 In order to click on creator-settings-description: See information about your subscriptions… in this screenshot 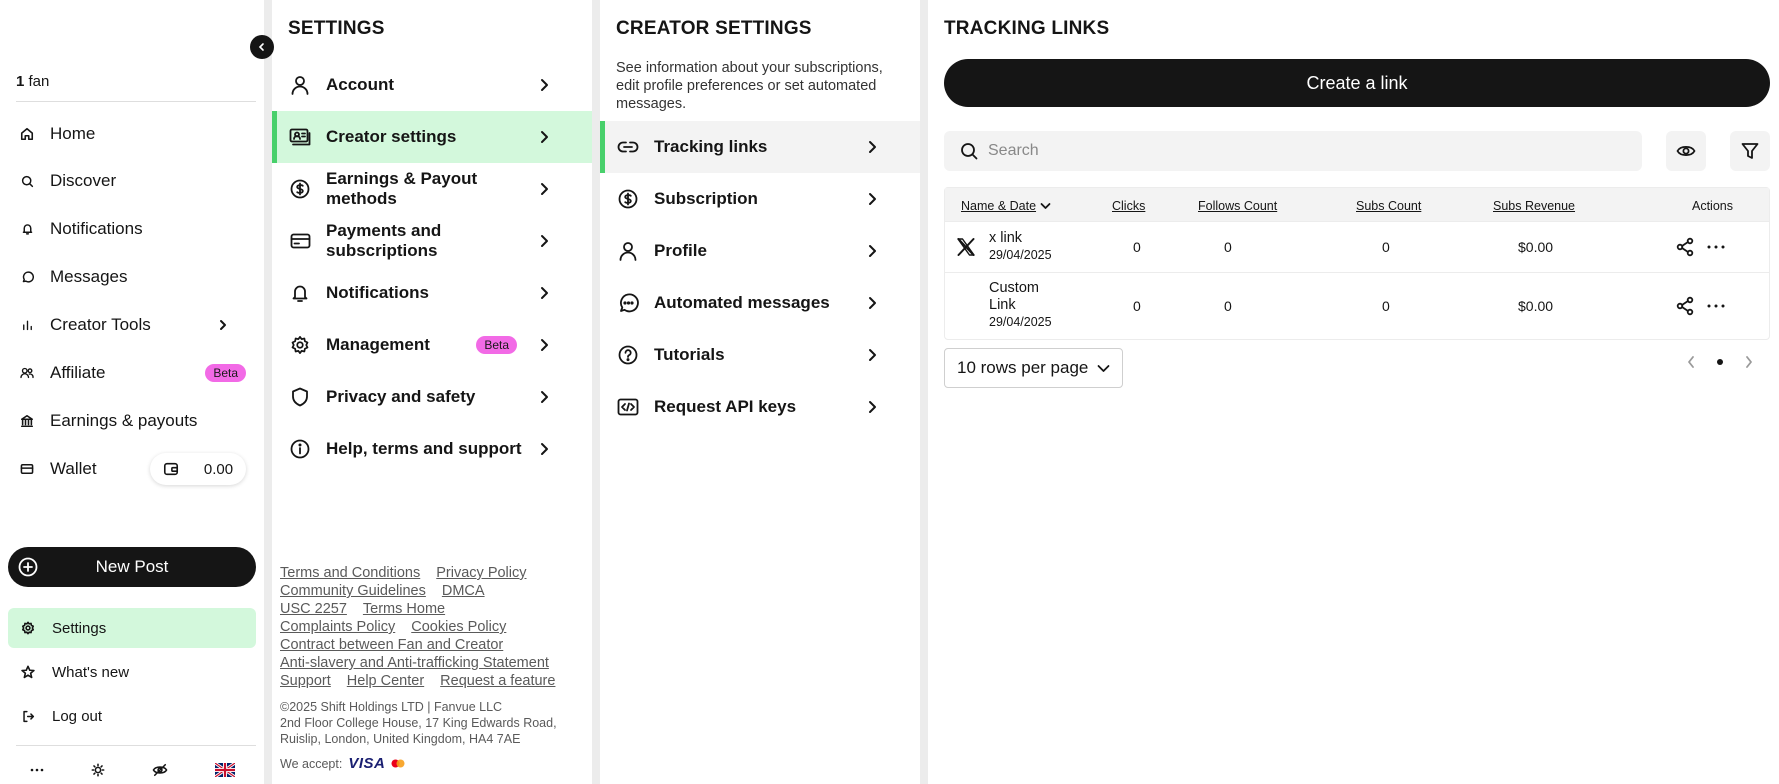, I will do `click(749, 86)`.